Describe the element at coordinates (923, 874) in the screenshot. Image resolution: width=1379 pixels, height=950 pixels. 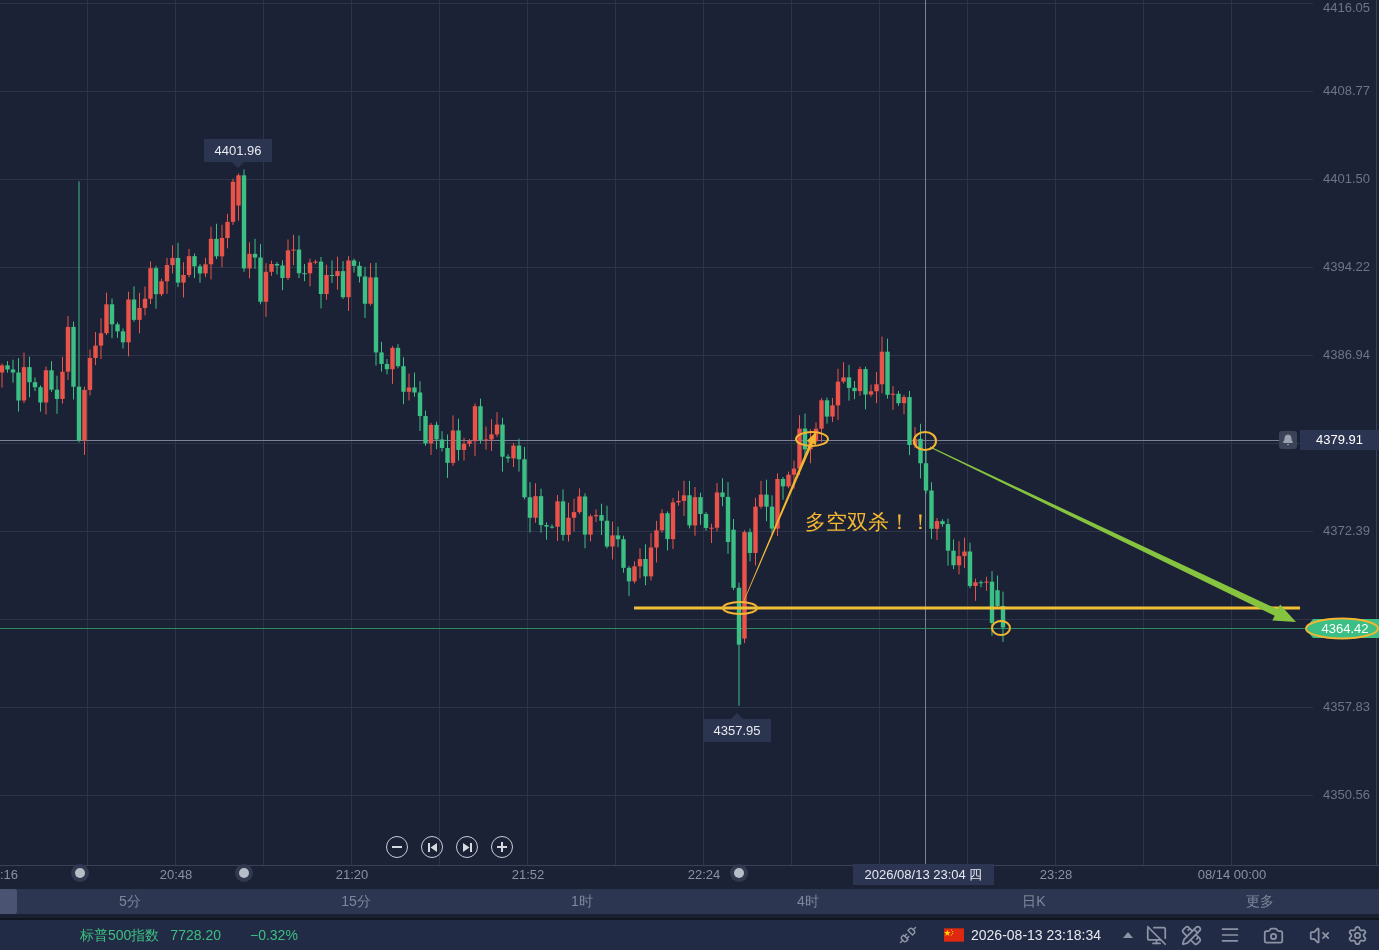
I see `crosshair-time-label: 2026/08/13 23:04 四` at that location.